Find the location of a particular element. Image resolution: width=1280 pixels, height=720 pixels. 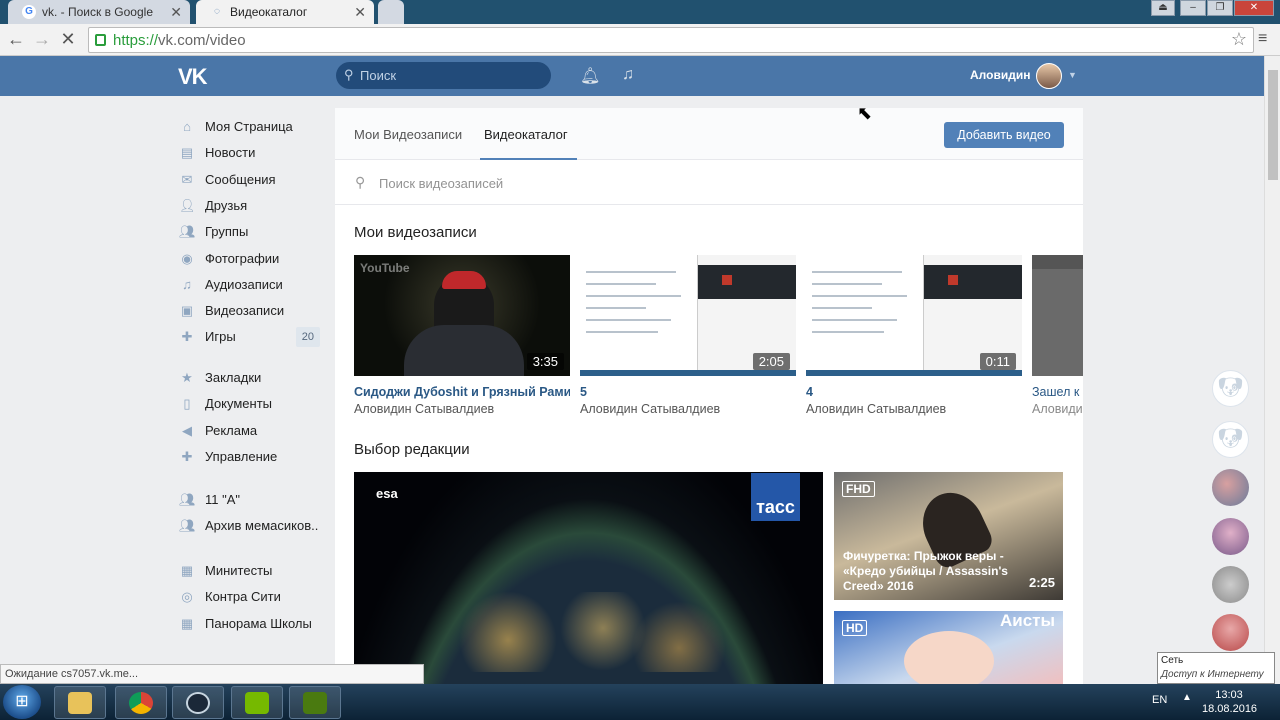

bell-icon: 🔔︎ is located at coordinates (590, 76).